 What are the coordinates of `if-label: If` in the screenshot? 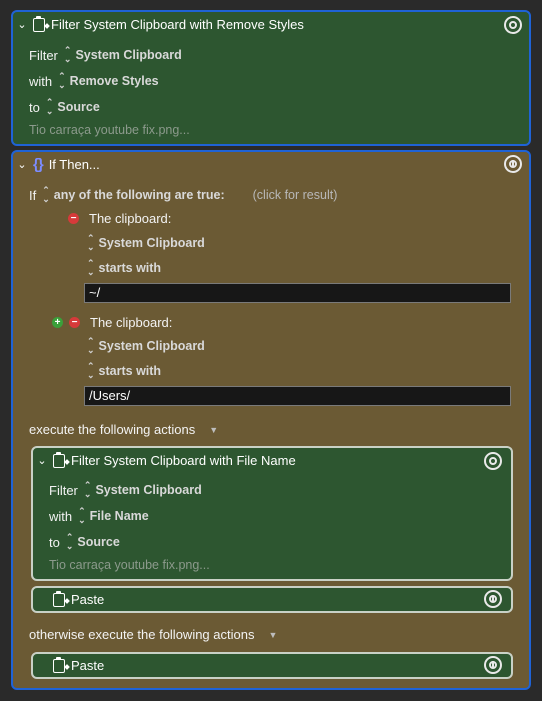 It's located at (33, 195).